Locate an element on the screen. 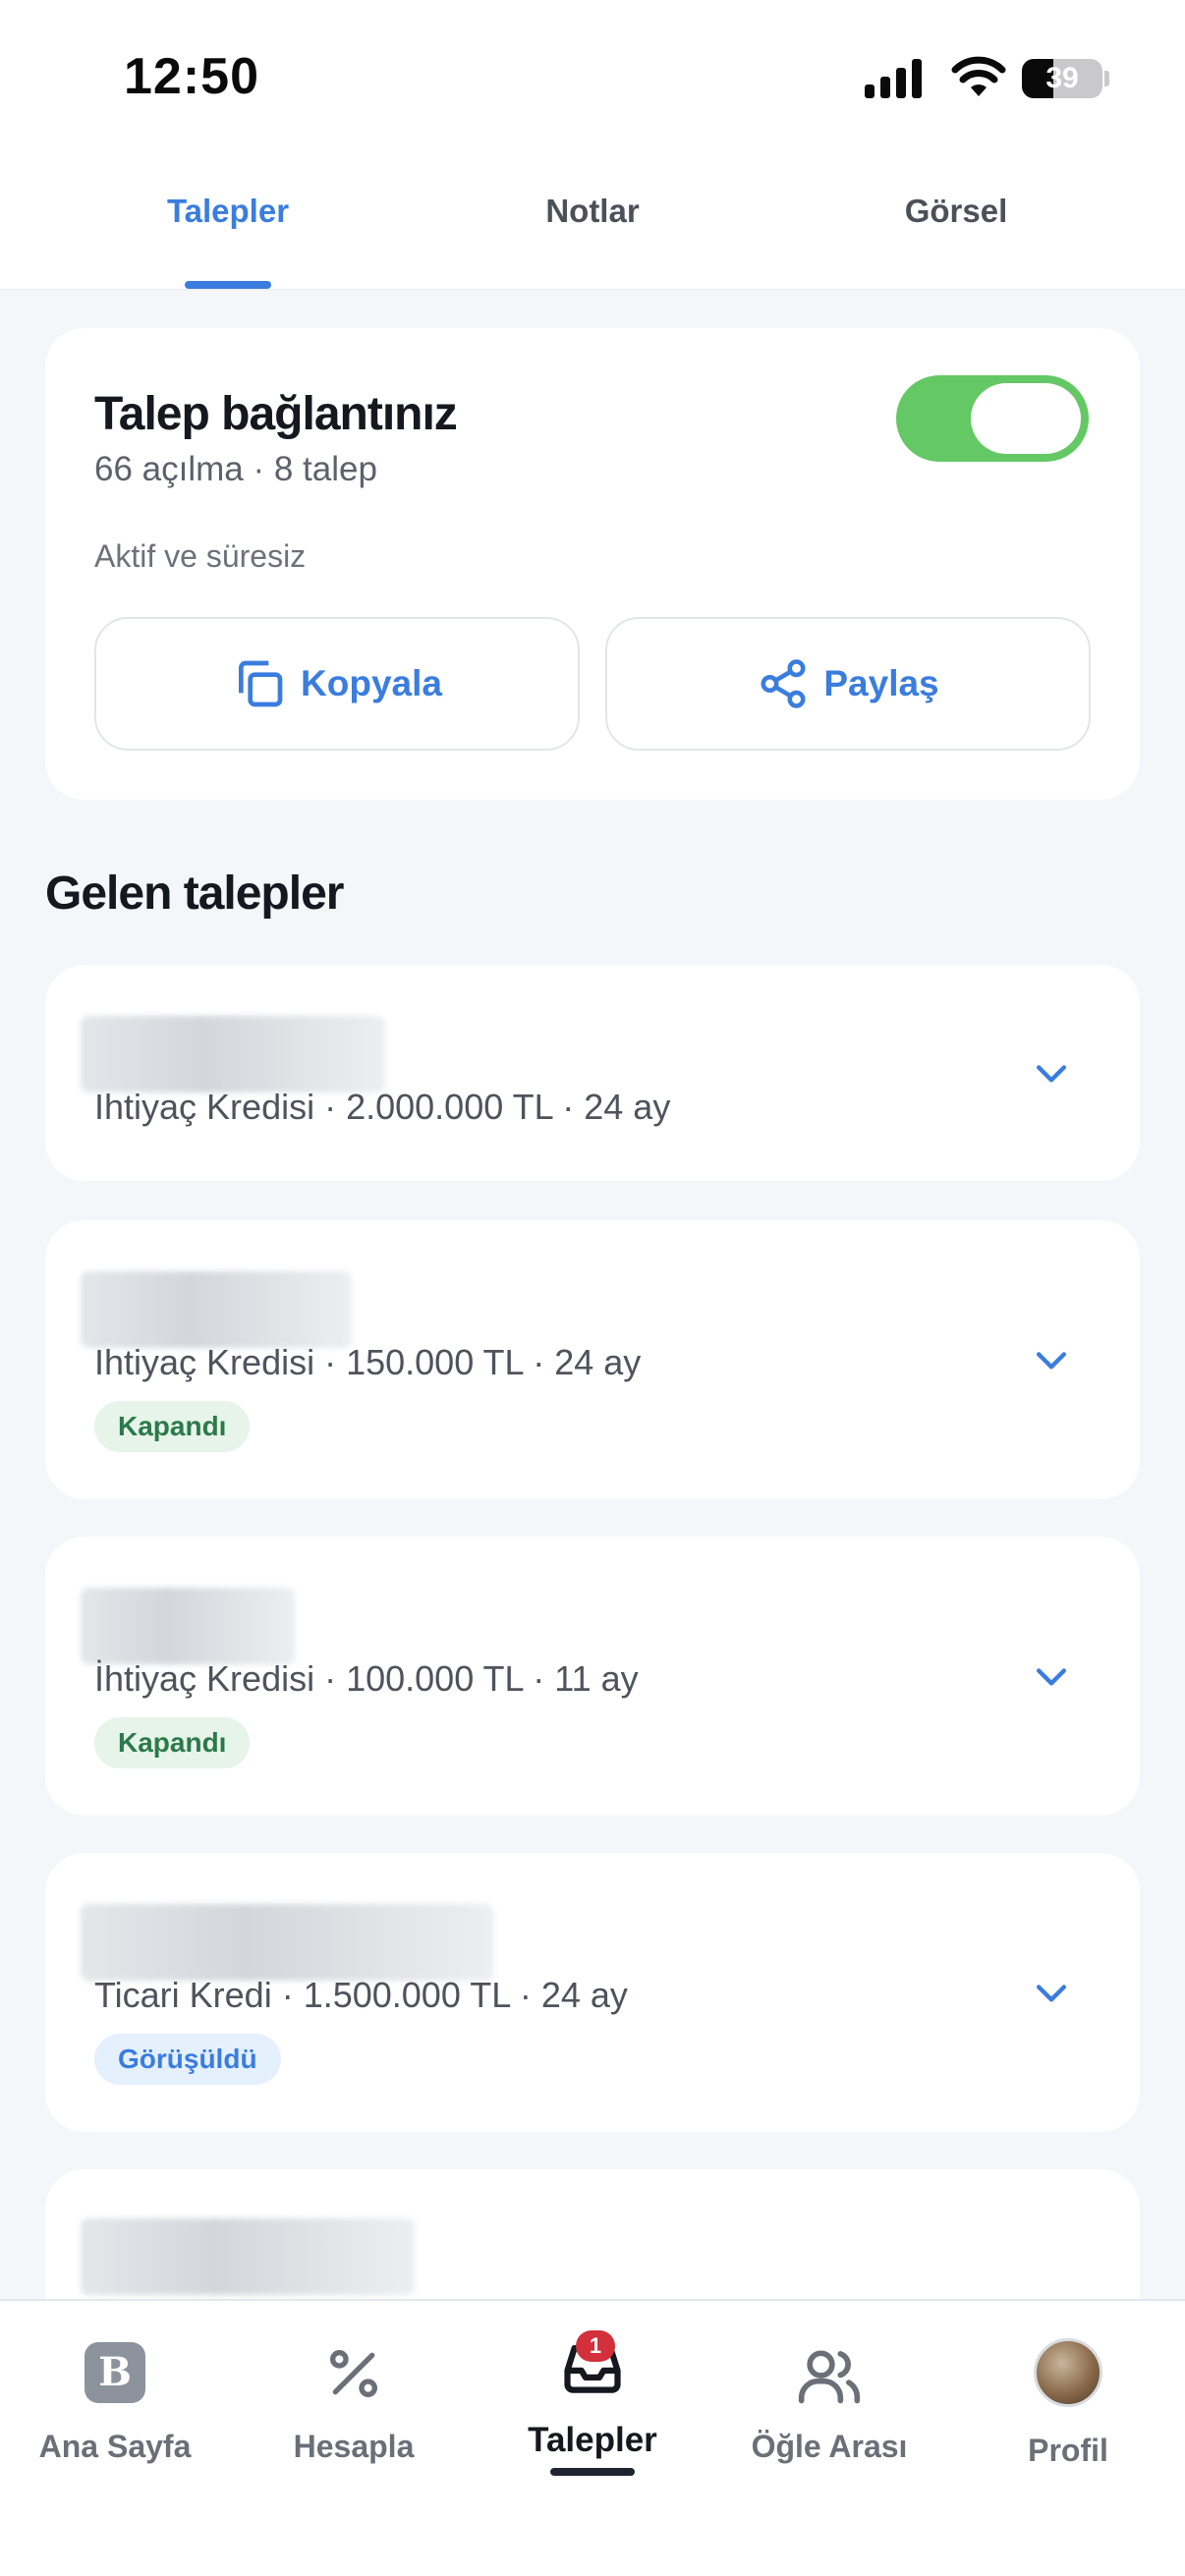 This screenshot has width=1185, height=2576. nav-item-hesapla: Hesapla is located at coordinates (354, 2399).